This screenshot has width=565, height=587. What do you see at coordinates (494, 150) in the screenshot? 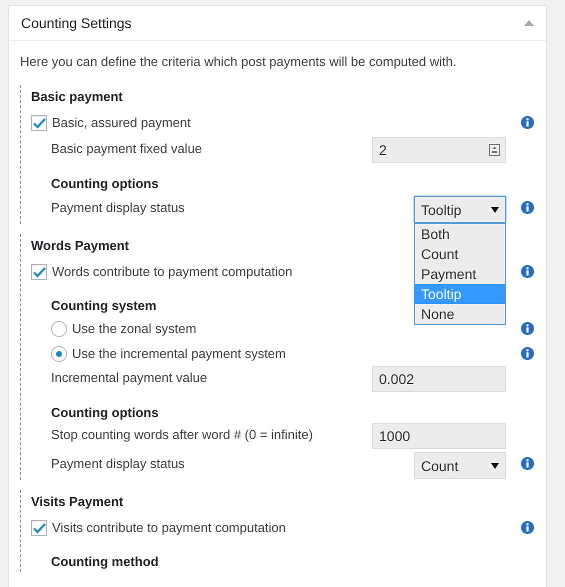
I see `spinner-icon` at bounding box center [494, 150].